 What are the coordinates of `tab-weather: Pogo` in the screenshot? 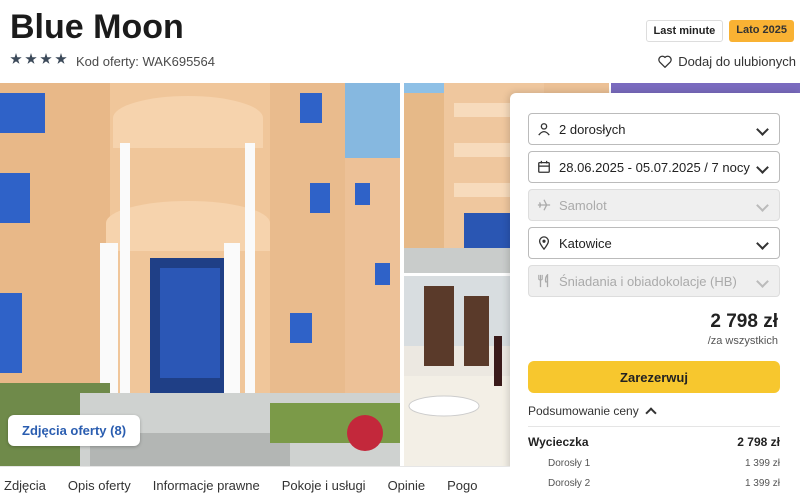 It's located at (462, 485).